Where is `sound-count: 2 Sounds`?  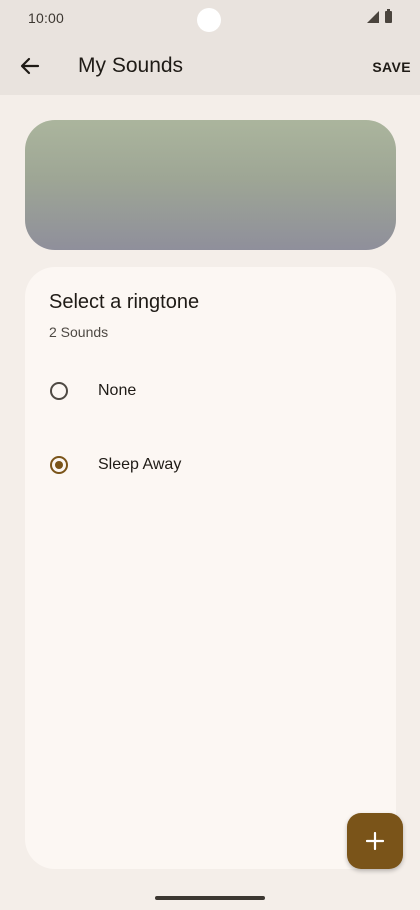 sound-count: 2 Sounds is located at coordinates (79, 332).